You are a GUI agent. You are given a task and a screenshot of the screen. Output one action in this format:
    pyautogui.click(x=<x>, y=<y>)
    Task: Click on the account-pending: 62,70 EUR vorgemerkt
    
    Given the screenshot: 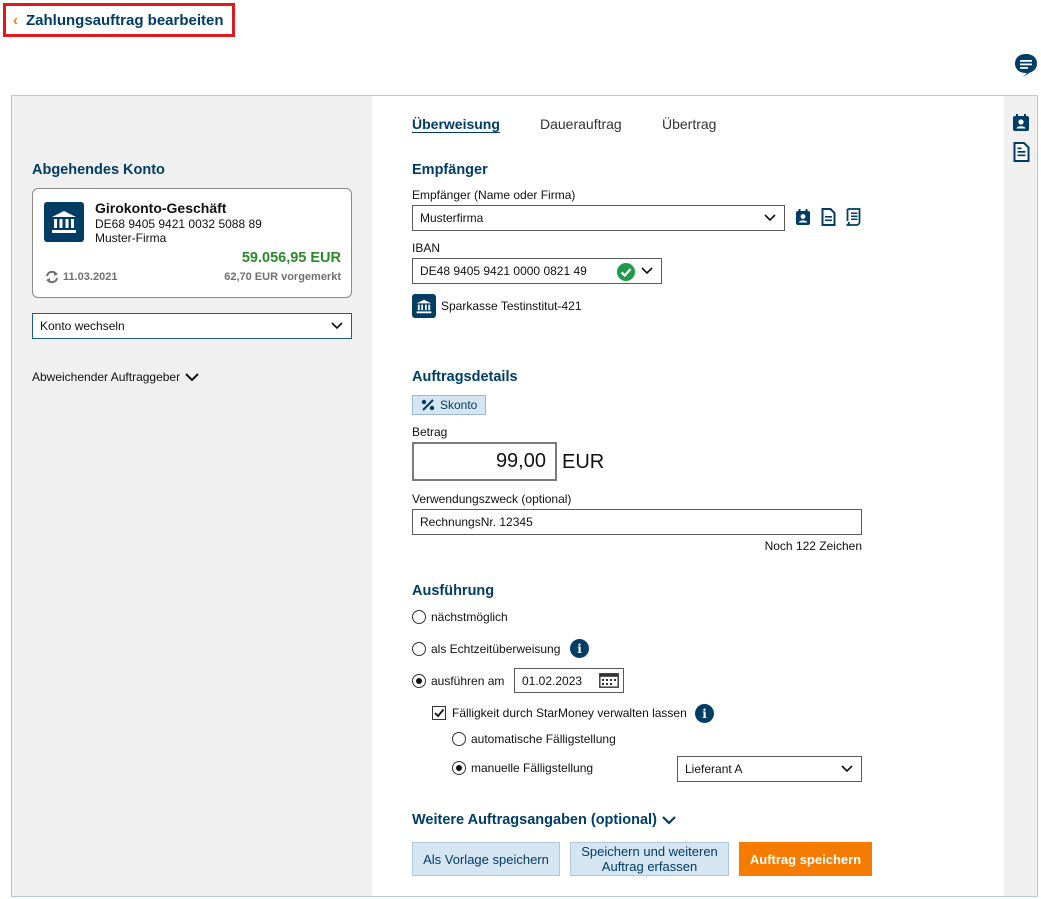 What is the action you would take?
    pyautogui.click(x=282, y=277)
    